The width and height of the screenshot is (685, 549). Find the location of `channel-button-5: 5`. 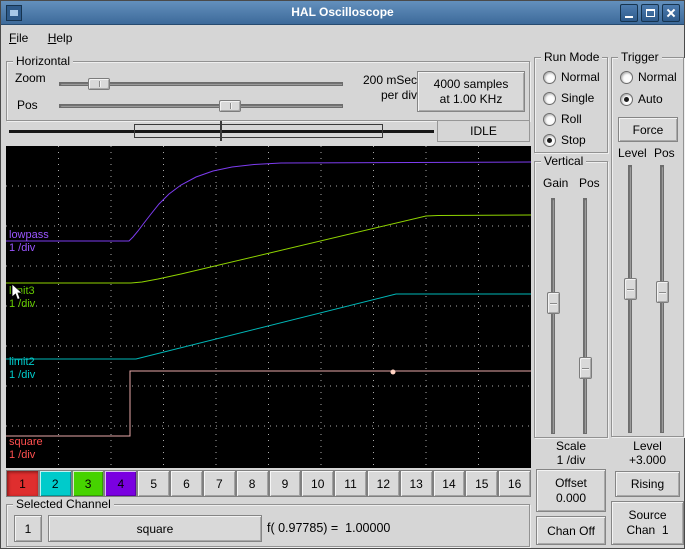

channel-button-5: 5 is located at coordinates (154, 483).